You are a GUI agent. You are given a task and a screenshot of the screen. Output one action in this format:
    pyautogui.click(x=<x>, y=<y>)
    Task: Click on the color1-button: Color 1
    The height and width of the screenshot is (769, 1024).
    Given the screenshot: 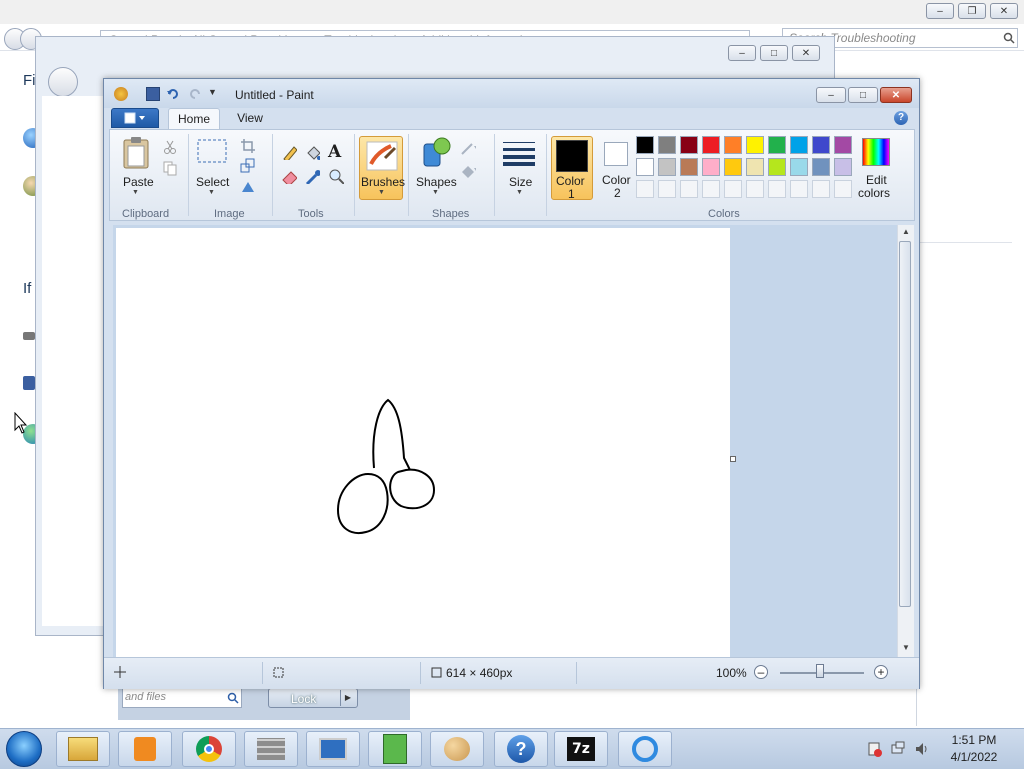 What is the action you would take?
    pyautogui.click(x=572, y=168)
    